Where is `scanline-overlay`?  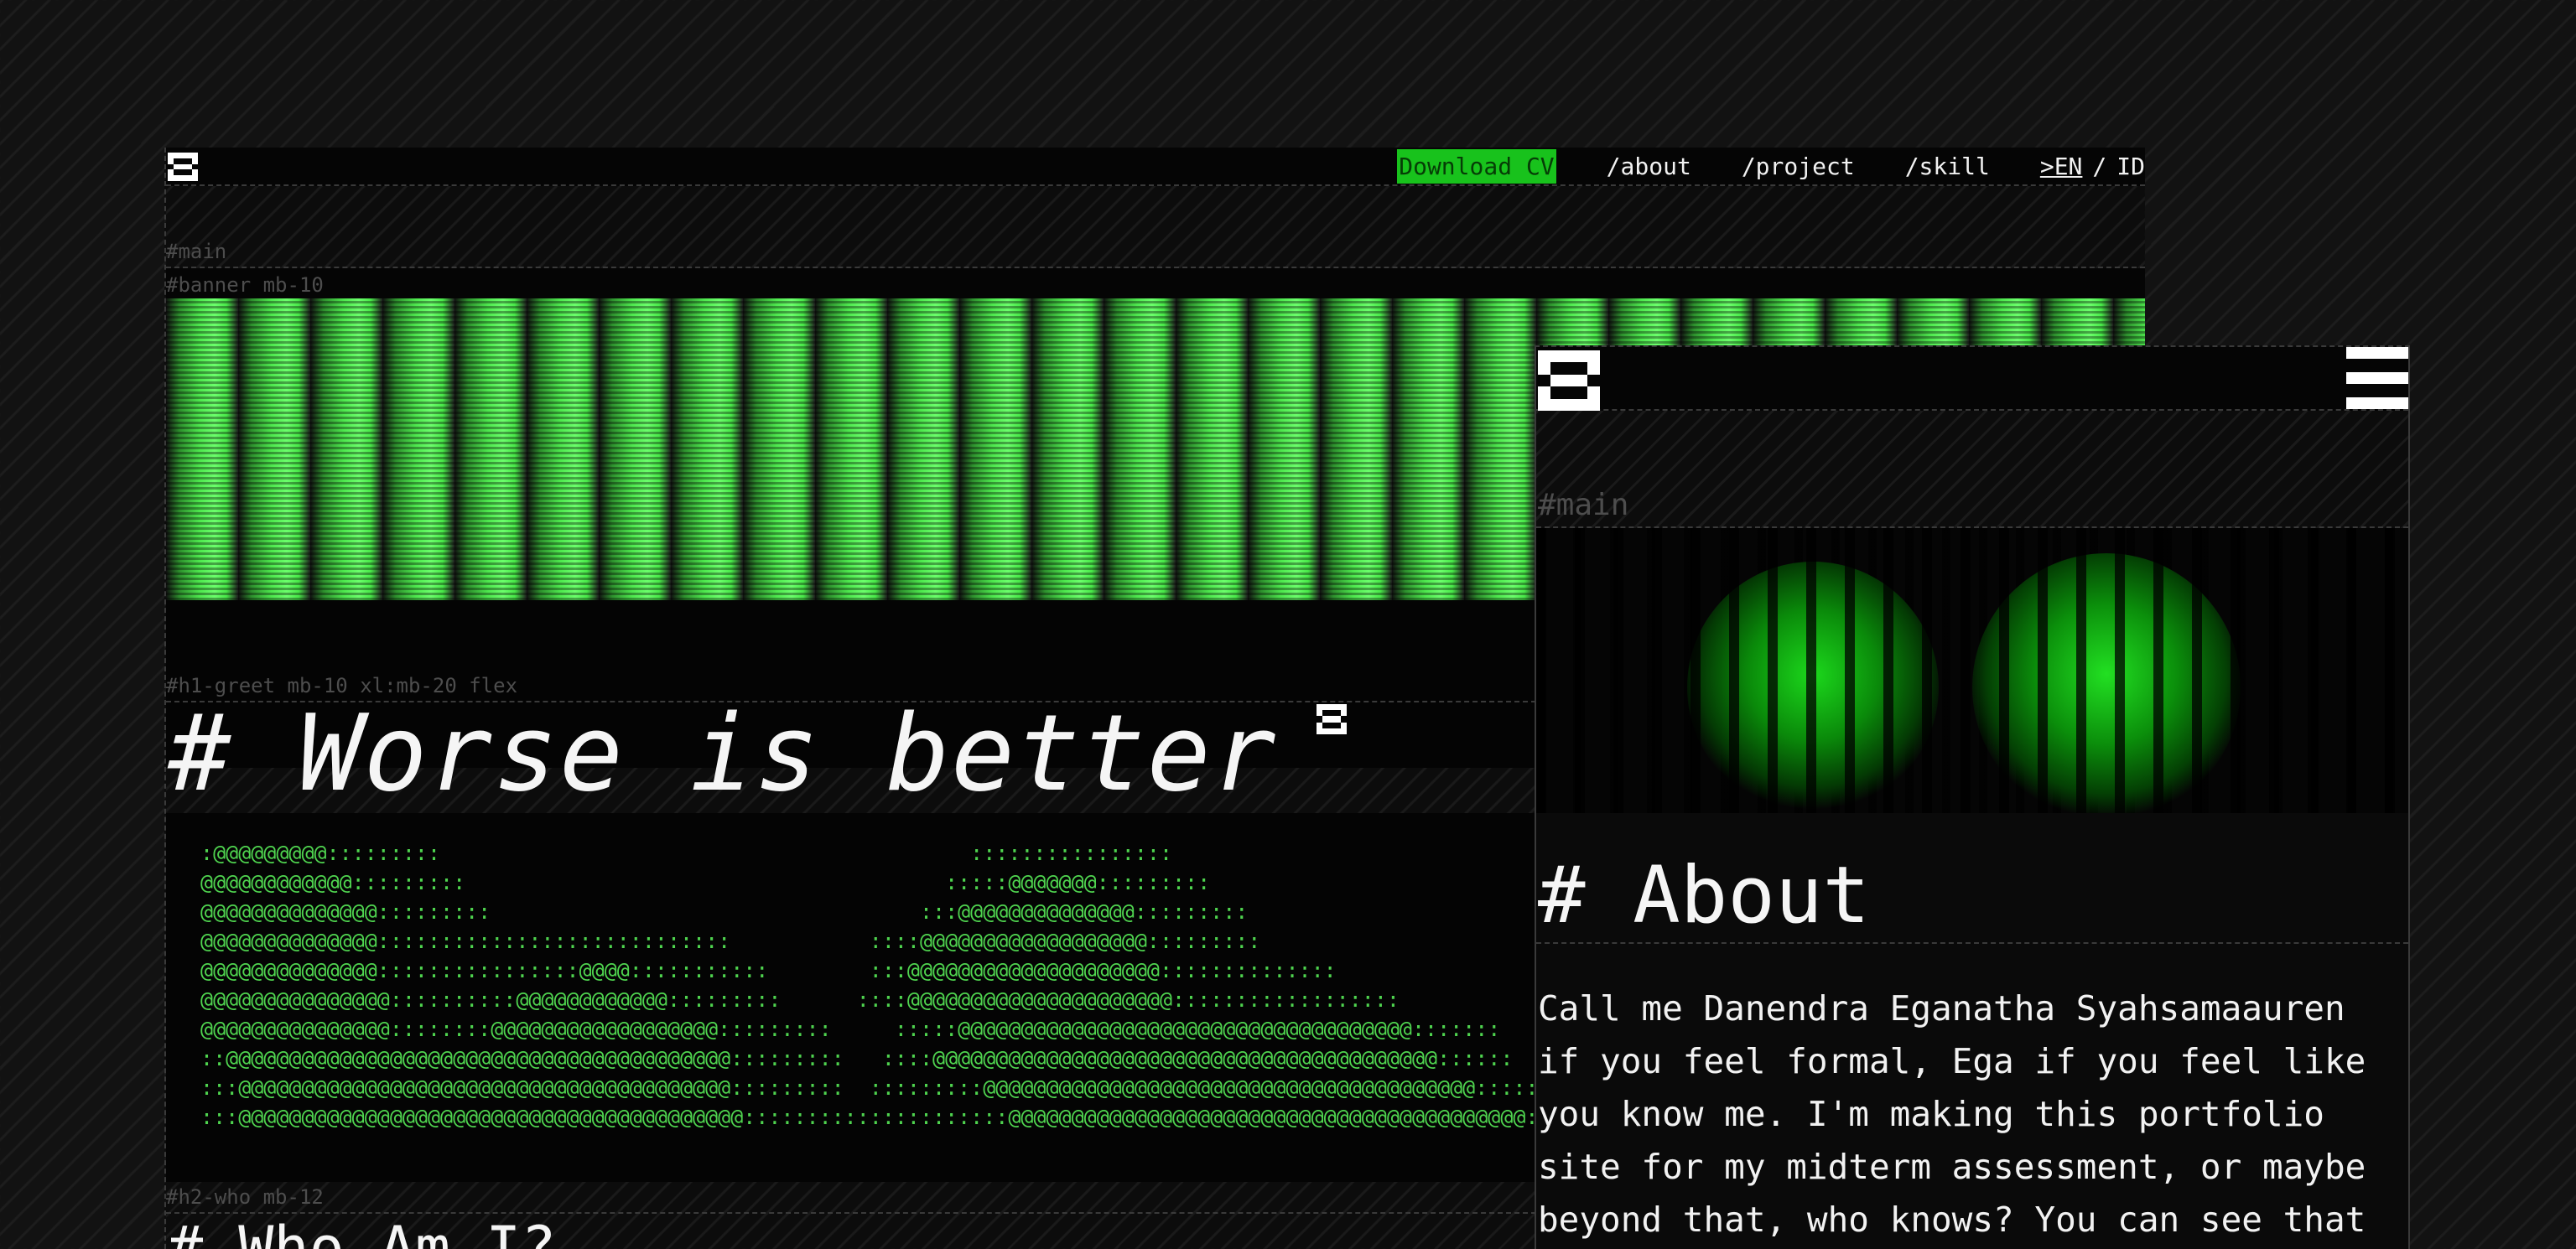
scanline-overlay is located at coordinates (1972, 671).